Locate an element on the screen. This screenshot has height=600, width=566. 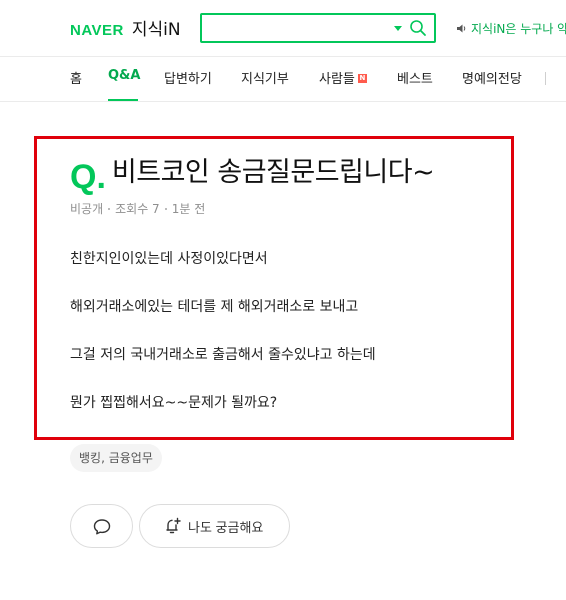
search-dropdown-icon is located at coordinates (398, 28).